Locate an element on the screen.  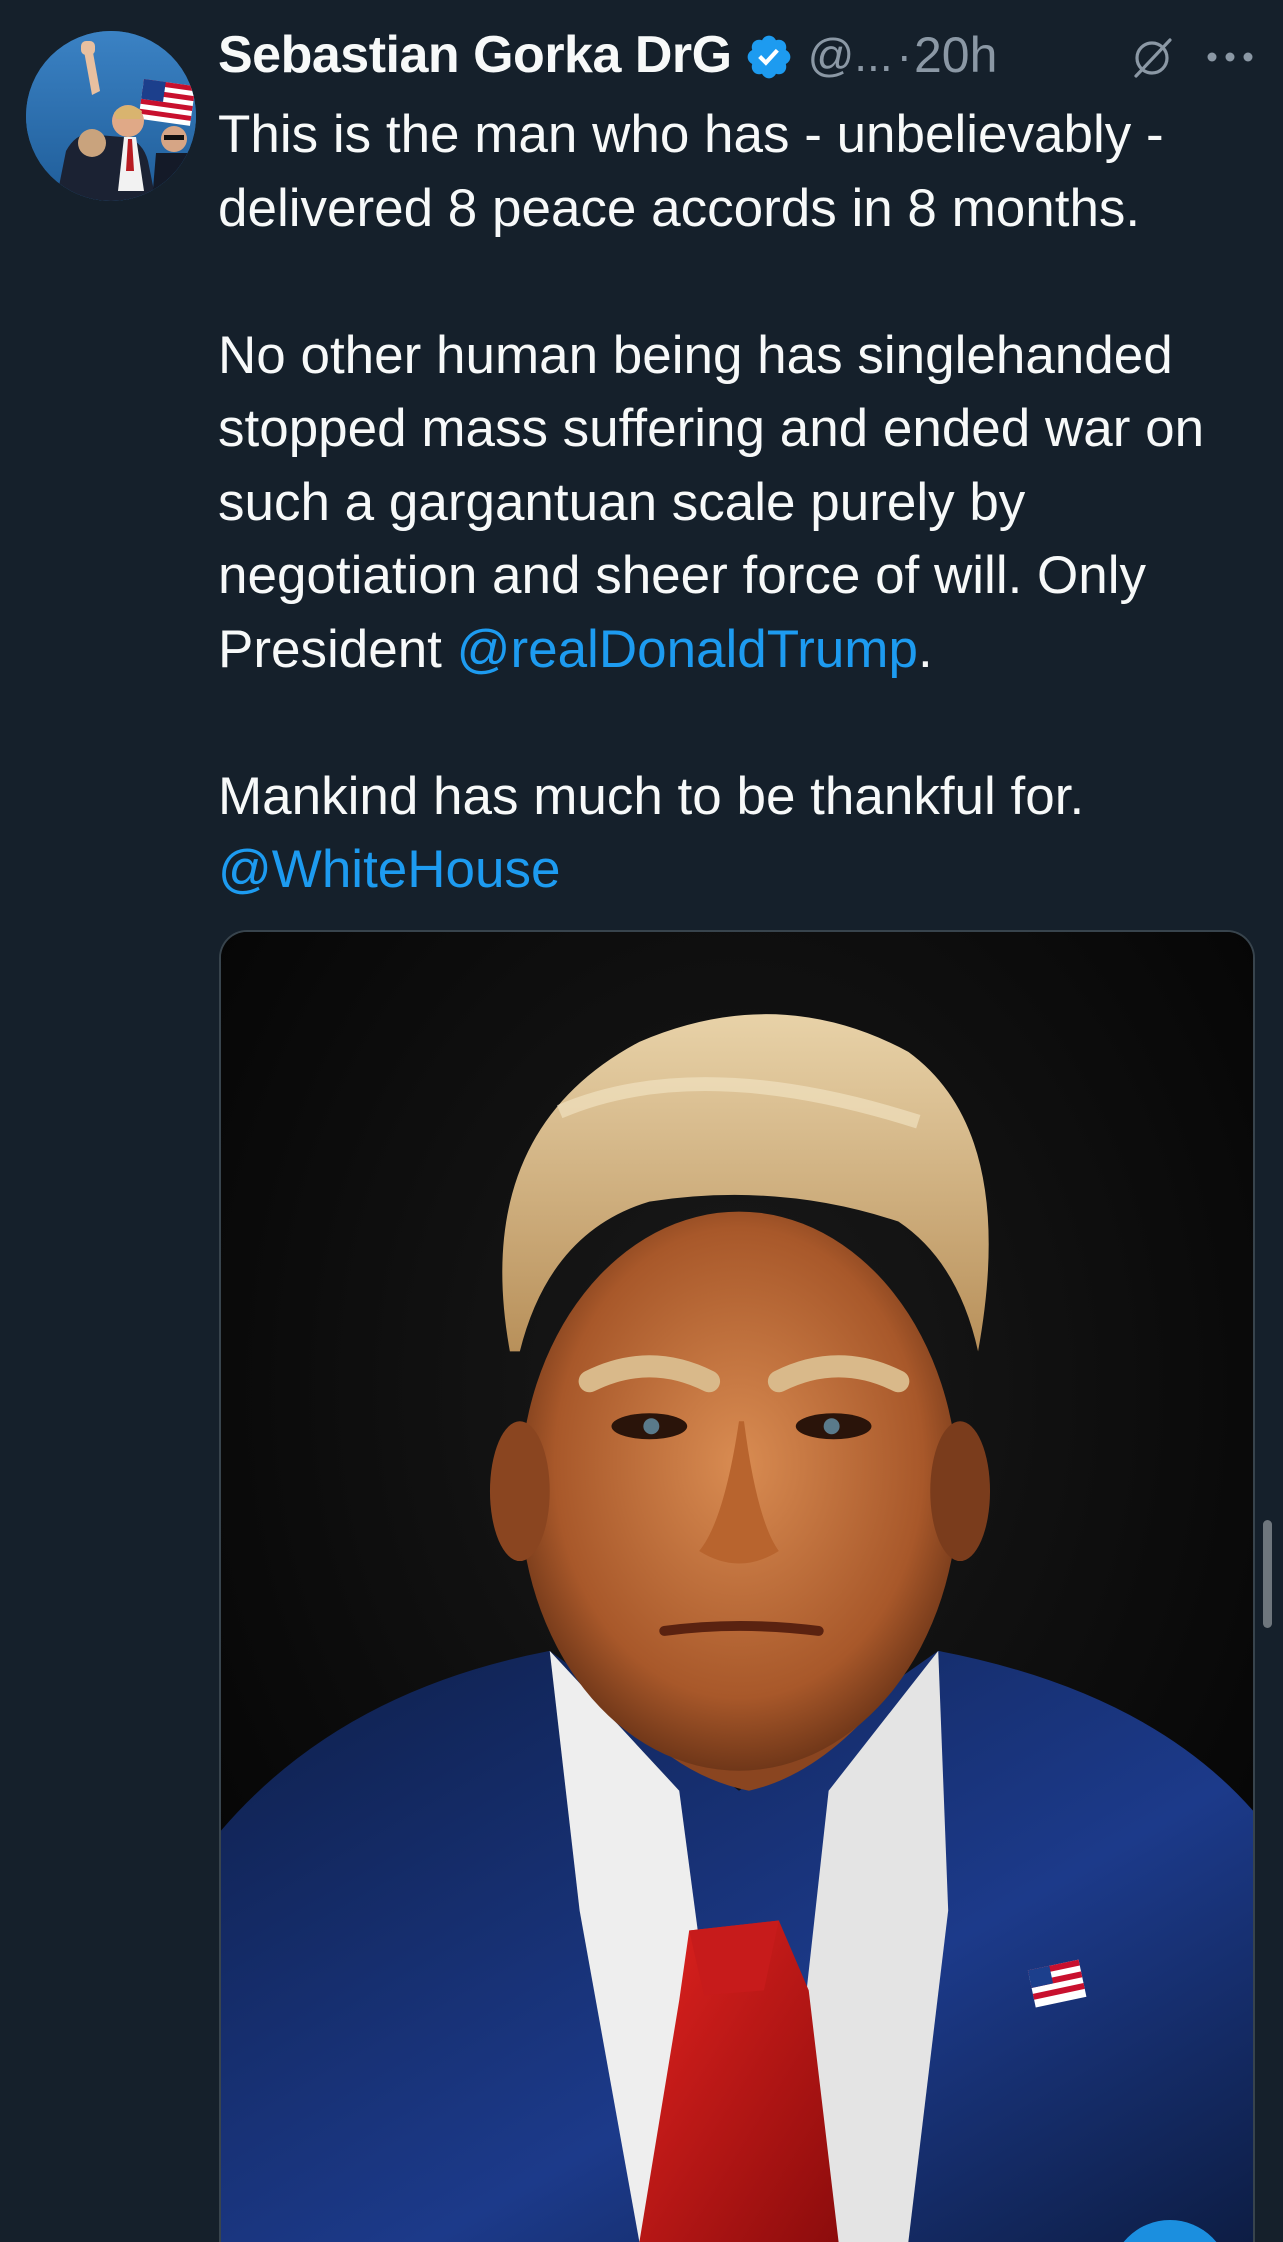
verified-badge-icon is located at coordinates (768, 57).